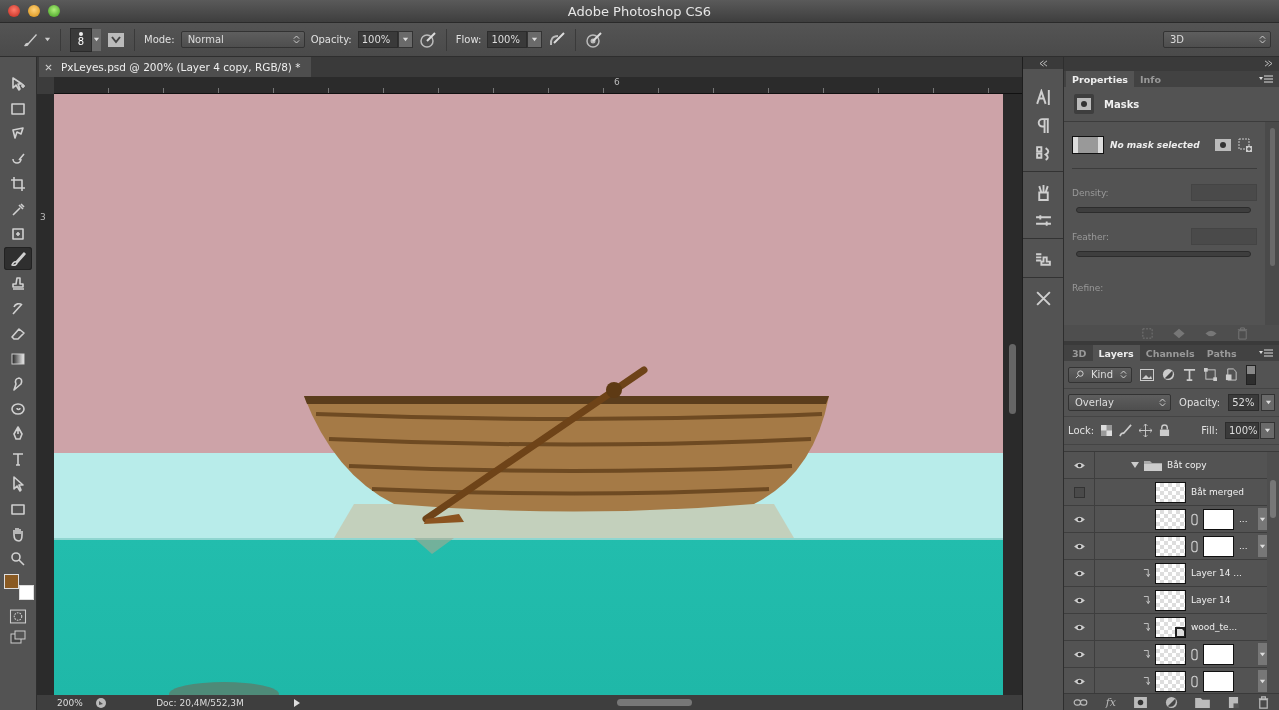 Image resolution: width=1279 pixels, height=710 pixels. I want to click on collapse-icon, so click(1043, 63).